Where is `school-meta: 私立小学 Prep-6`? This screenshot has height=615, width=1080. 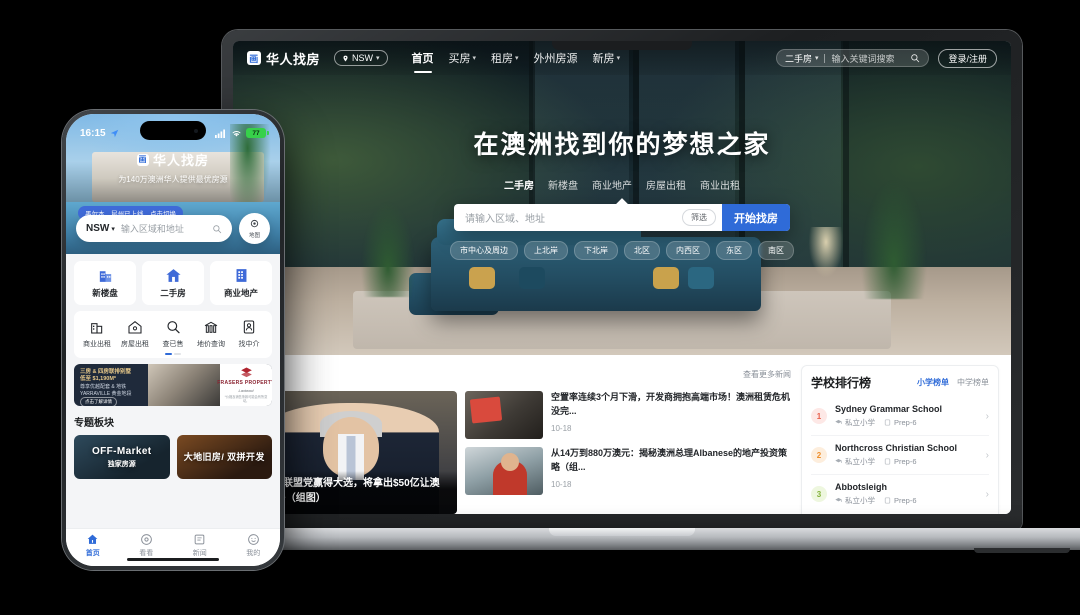
school-meta: 私立小学 Prep-6 is located at coordinates (906, 422).